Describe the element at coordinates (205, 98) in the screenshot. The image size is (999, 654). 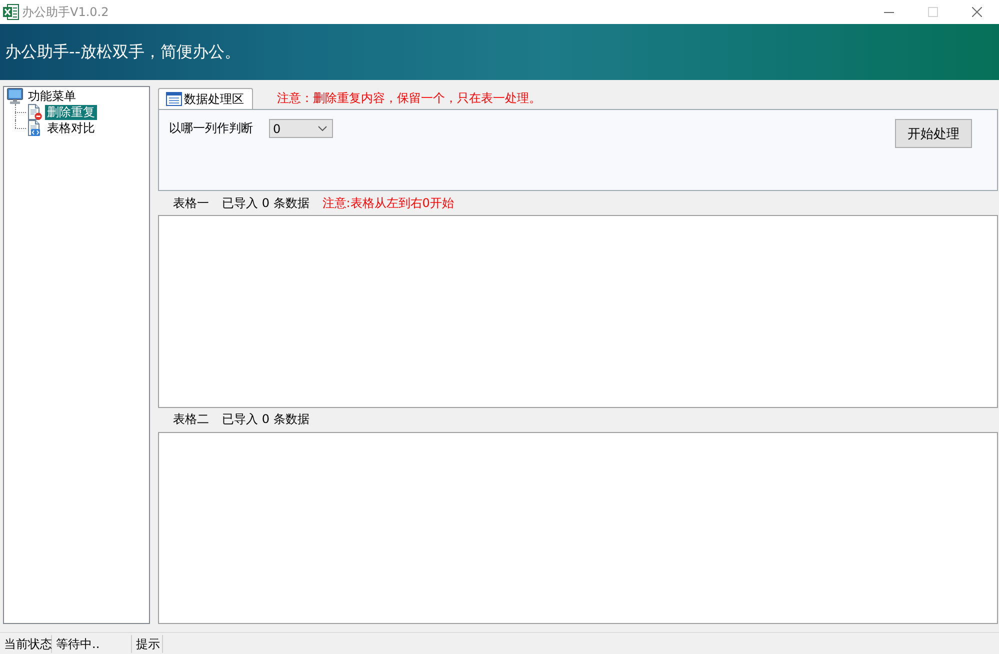
I see `tab: 数据处理区` at that location.